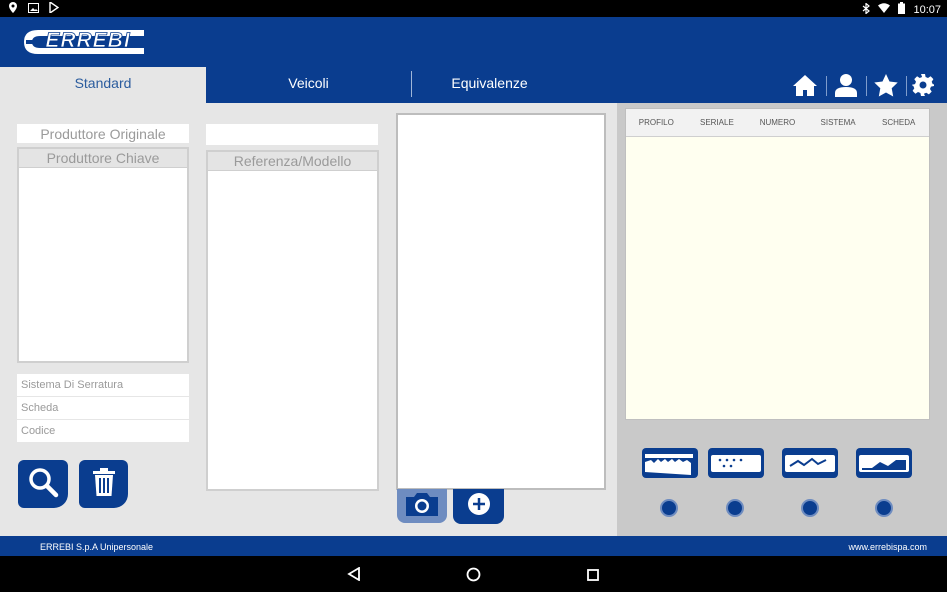 The image size is (947, 592). I want to click on codice-field: Codice, so click(103, 431).